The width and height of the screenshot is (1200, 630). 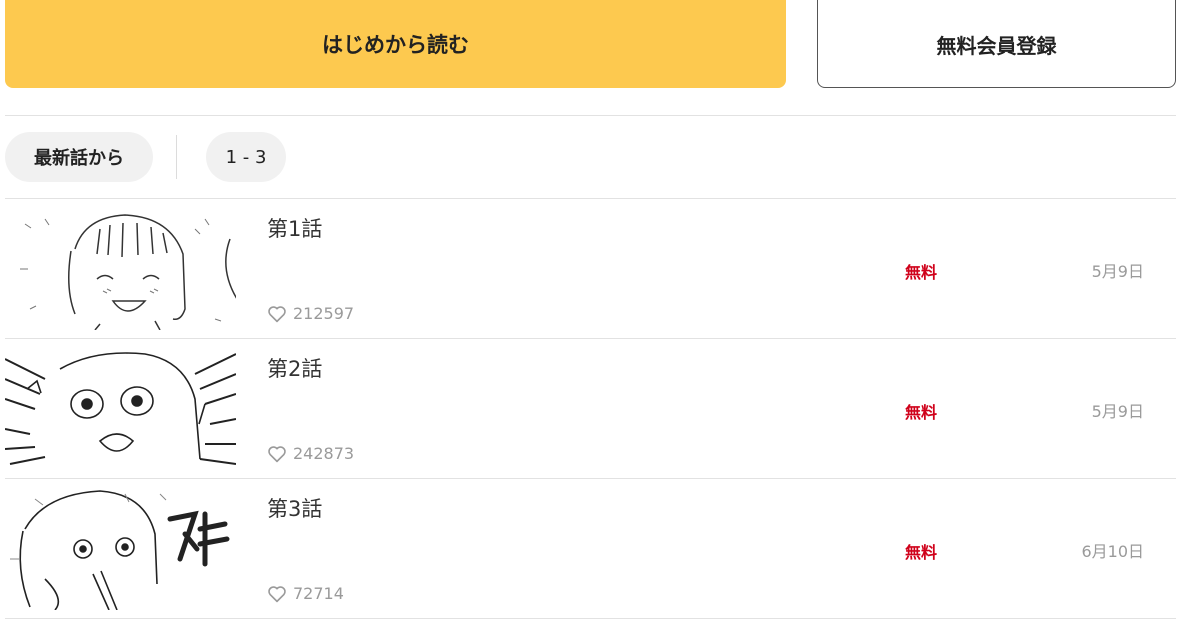 I want to click on free-register-button: 無料会員登録, so click(x=996, y=44).